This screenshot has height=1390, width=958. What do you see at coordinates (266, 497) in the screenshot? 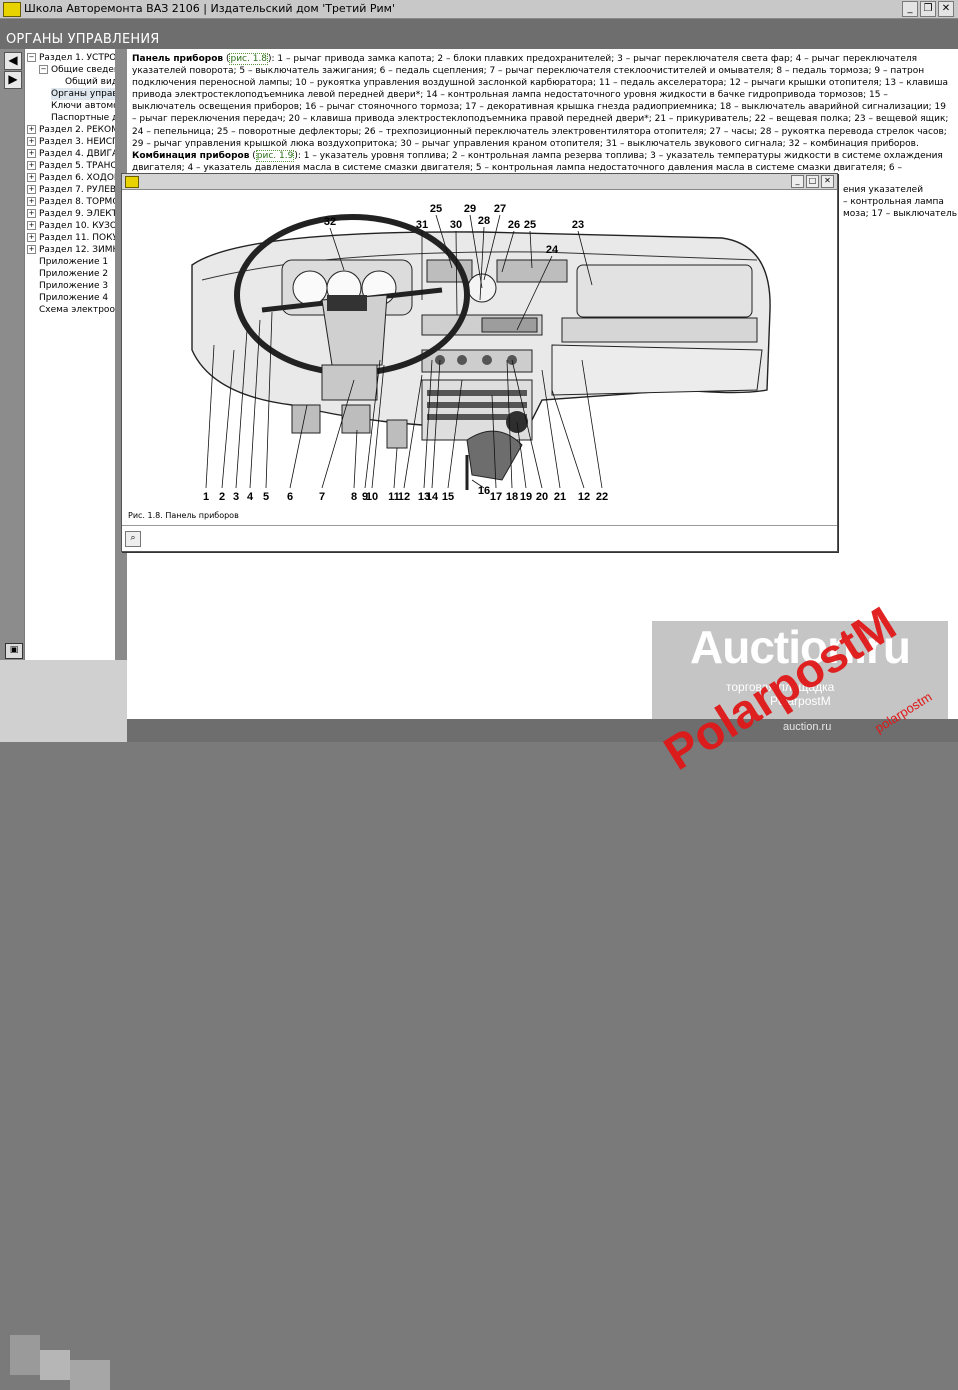
I see `callout-label: 5` at bounding box center [266, 497].